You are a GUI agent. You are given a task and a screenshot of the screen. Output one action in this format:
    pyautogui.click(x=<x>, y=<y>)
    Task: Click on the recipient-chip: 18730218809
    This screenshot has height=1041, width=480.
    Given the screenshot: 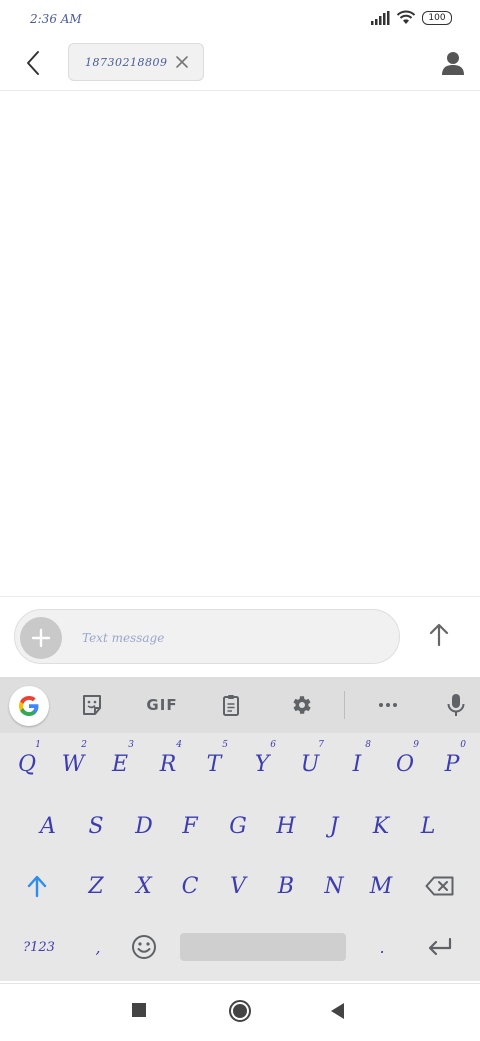 What is the action you would take?
    pyautogui.click(x=136, y=62)
    